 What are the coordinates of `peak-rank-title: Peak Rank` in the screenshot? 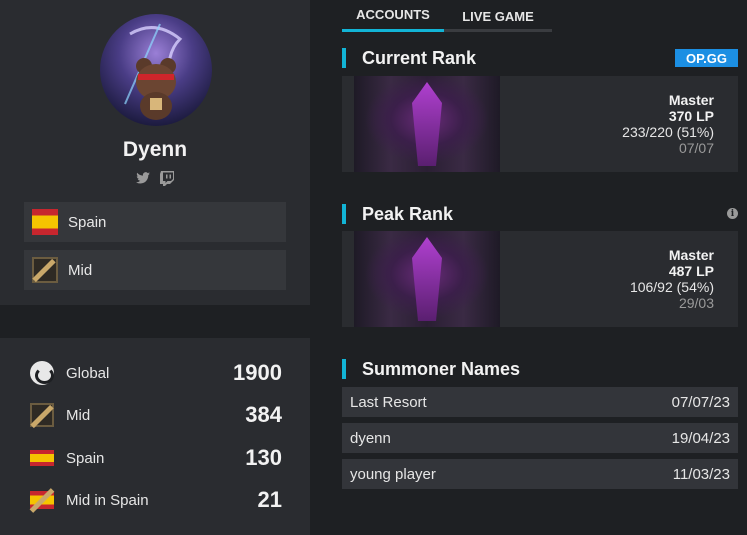 It's located at (397, 214).